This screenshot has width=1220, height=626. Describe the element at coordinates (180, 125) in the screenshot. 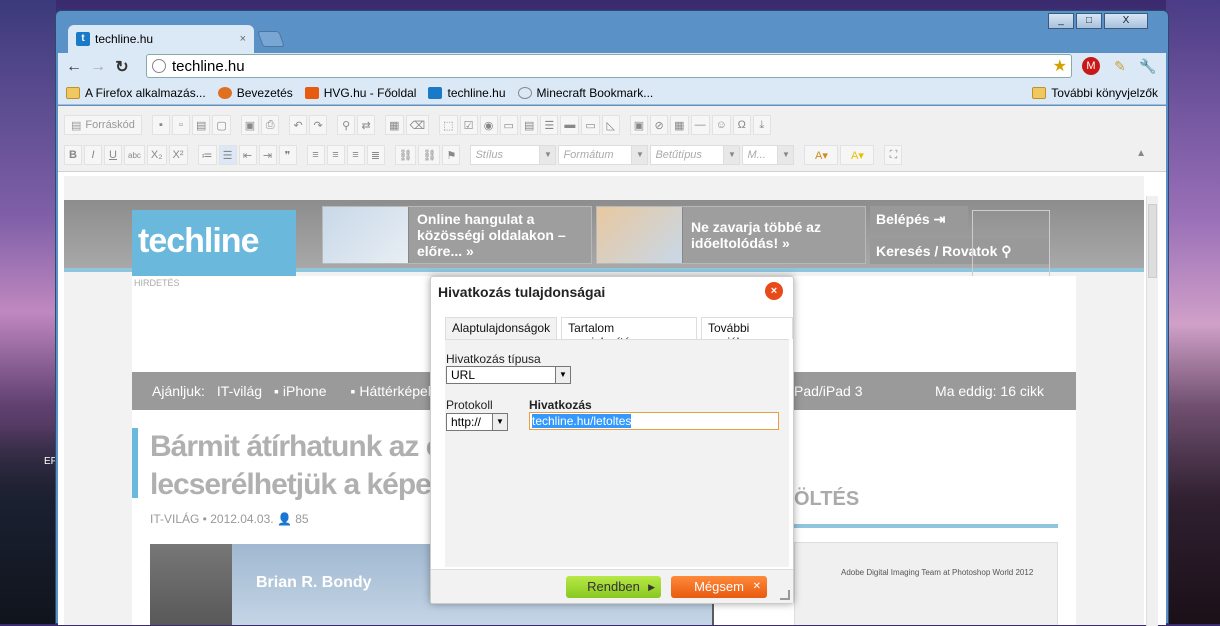

I see `new-page-icon: ▫` at that location.